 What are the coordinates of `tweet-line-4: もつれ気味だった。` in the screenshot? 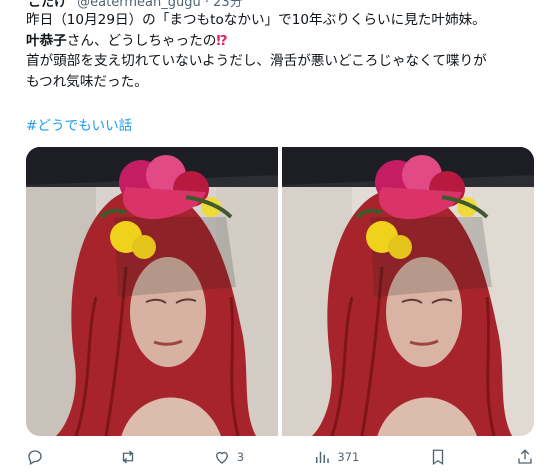 It's located at (87, 81).